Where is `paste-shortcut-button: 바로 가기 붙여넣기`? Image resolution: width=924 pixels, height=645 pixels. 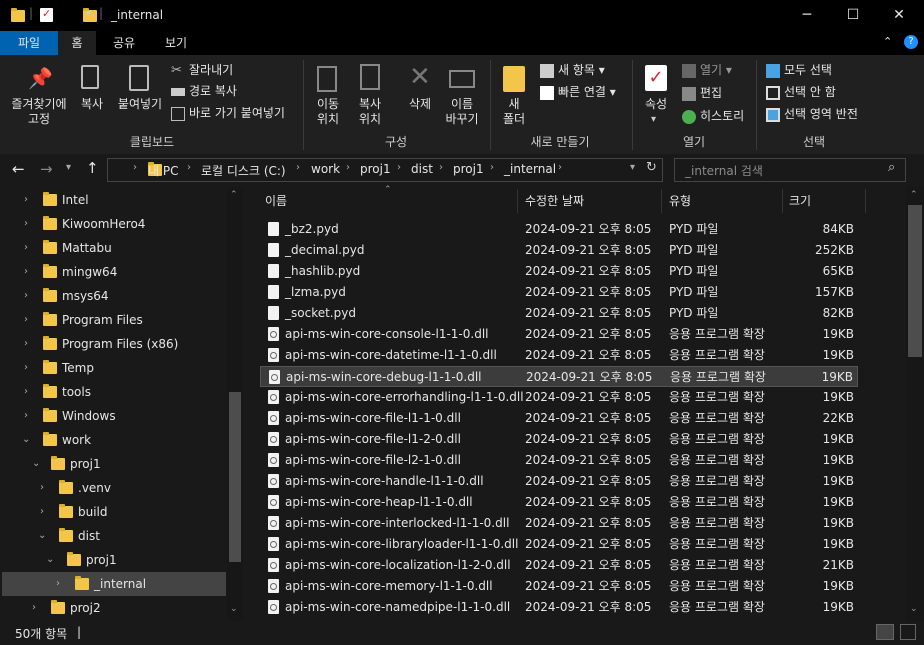 paste-shortcut-button: 바로 가기 붙여넣기 is located at coordinates (228, 113).